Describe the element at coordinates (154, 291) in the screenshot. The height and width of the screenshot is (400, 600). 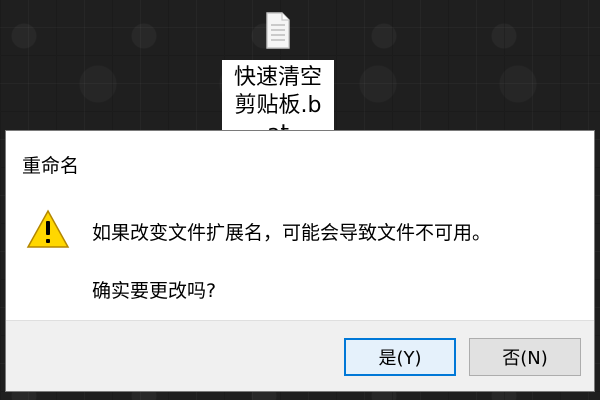
I see `confirmation-question: 确实要更改吗?` at that location.